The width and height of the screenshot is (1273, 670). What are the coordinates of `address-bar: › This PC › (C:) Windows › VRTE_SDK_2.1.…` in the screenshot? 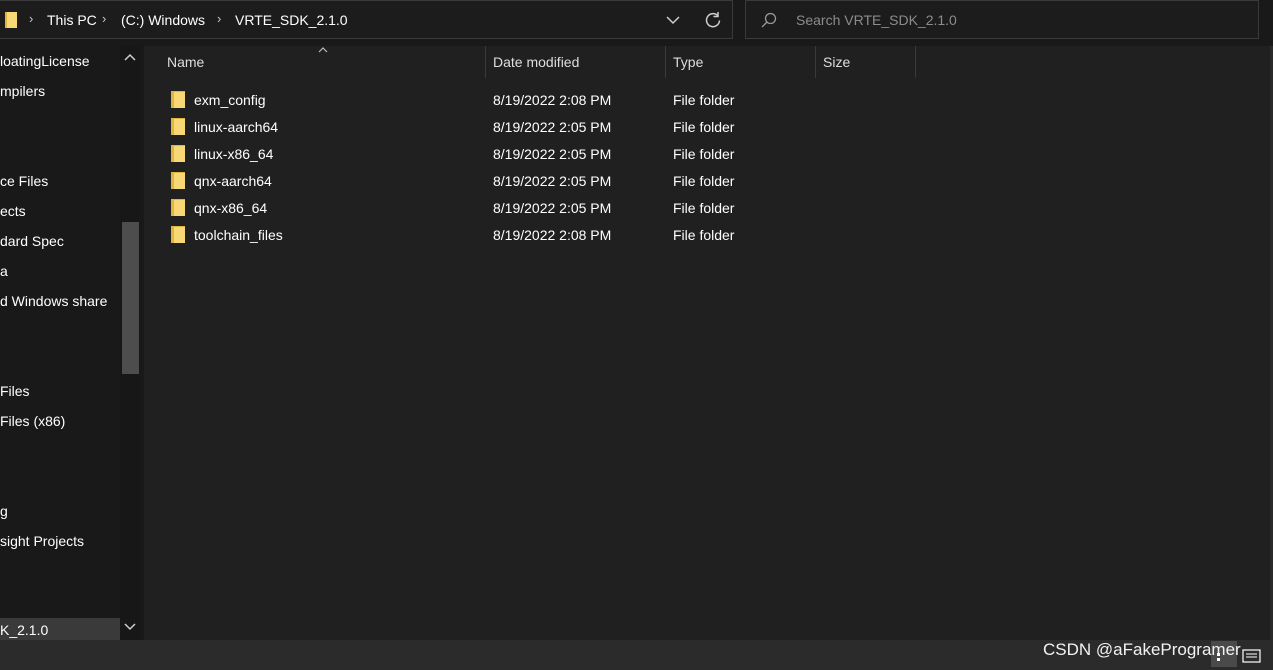 It's located at (366, 19).